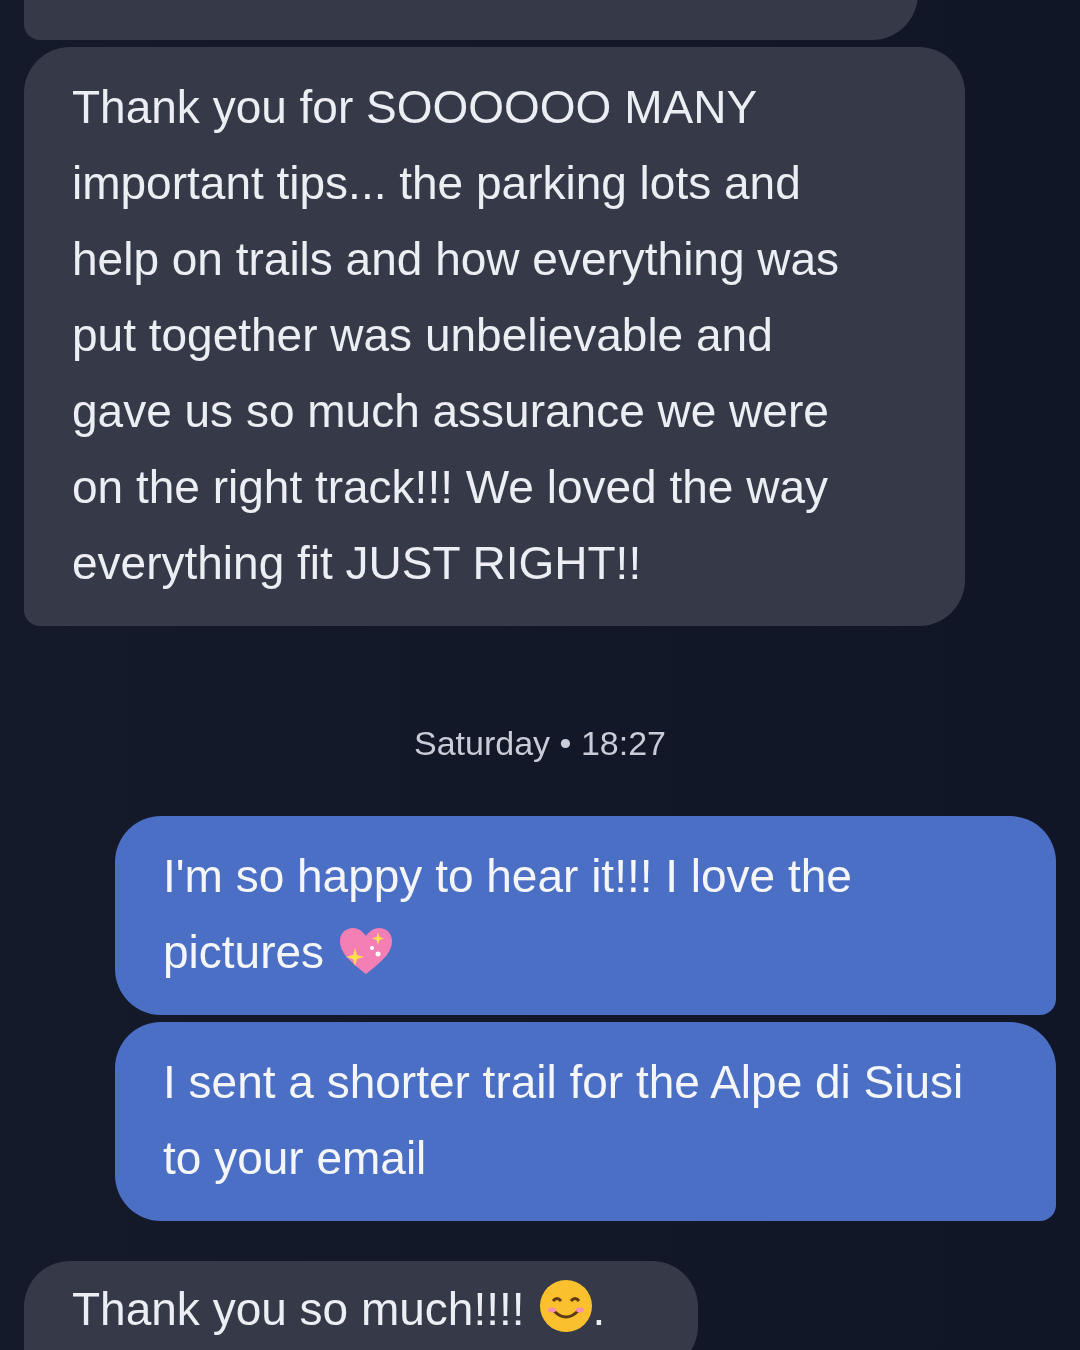 This screenshot has height=1350, width=1080. Describe the element at coordinates (361, 1305) in the screenshot. I see `received-message: Thank you so much!!!! .` at that location.